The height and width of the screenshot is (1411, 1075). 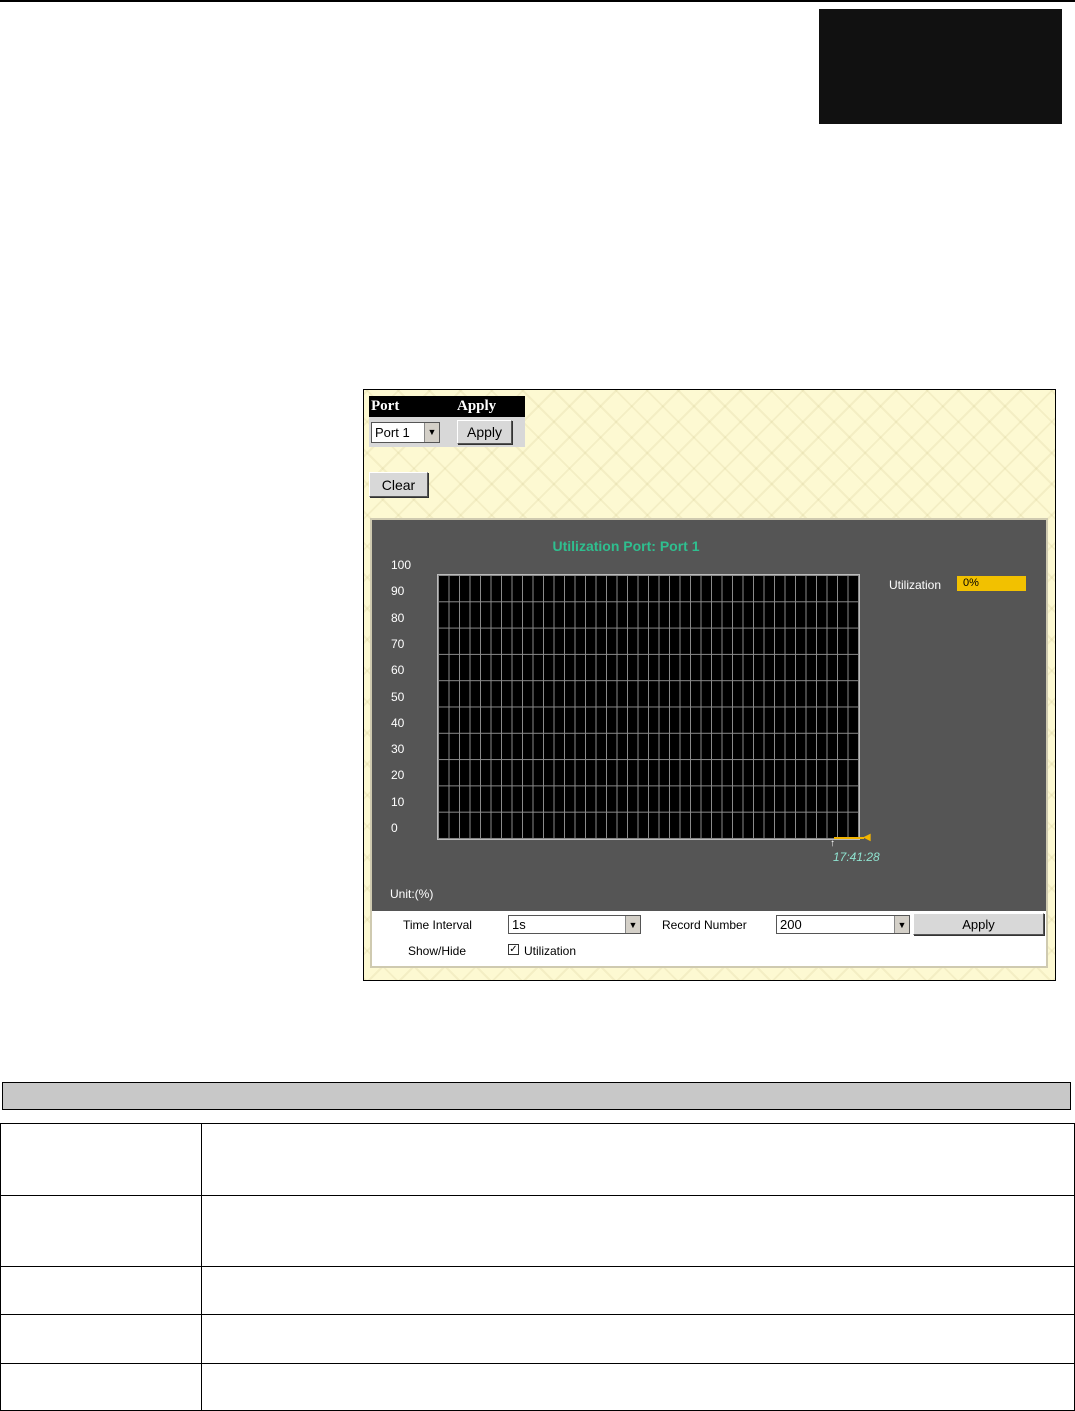 I want to click on clear-button: Clear, so click(x=398, y=484).